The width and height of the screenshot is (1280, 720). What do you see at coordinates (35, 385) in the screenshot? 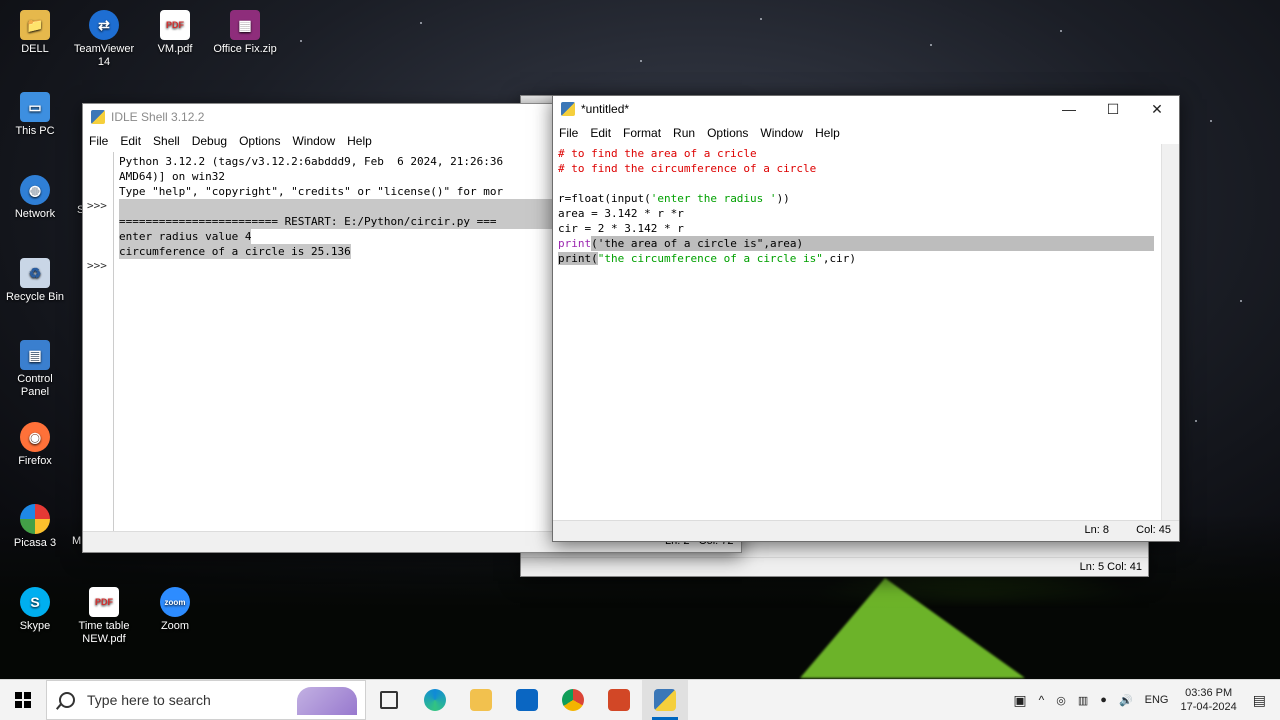
I see `desktop-icon-label: Control Panel` at bounding box center [35, 385].